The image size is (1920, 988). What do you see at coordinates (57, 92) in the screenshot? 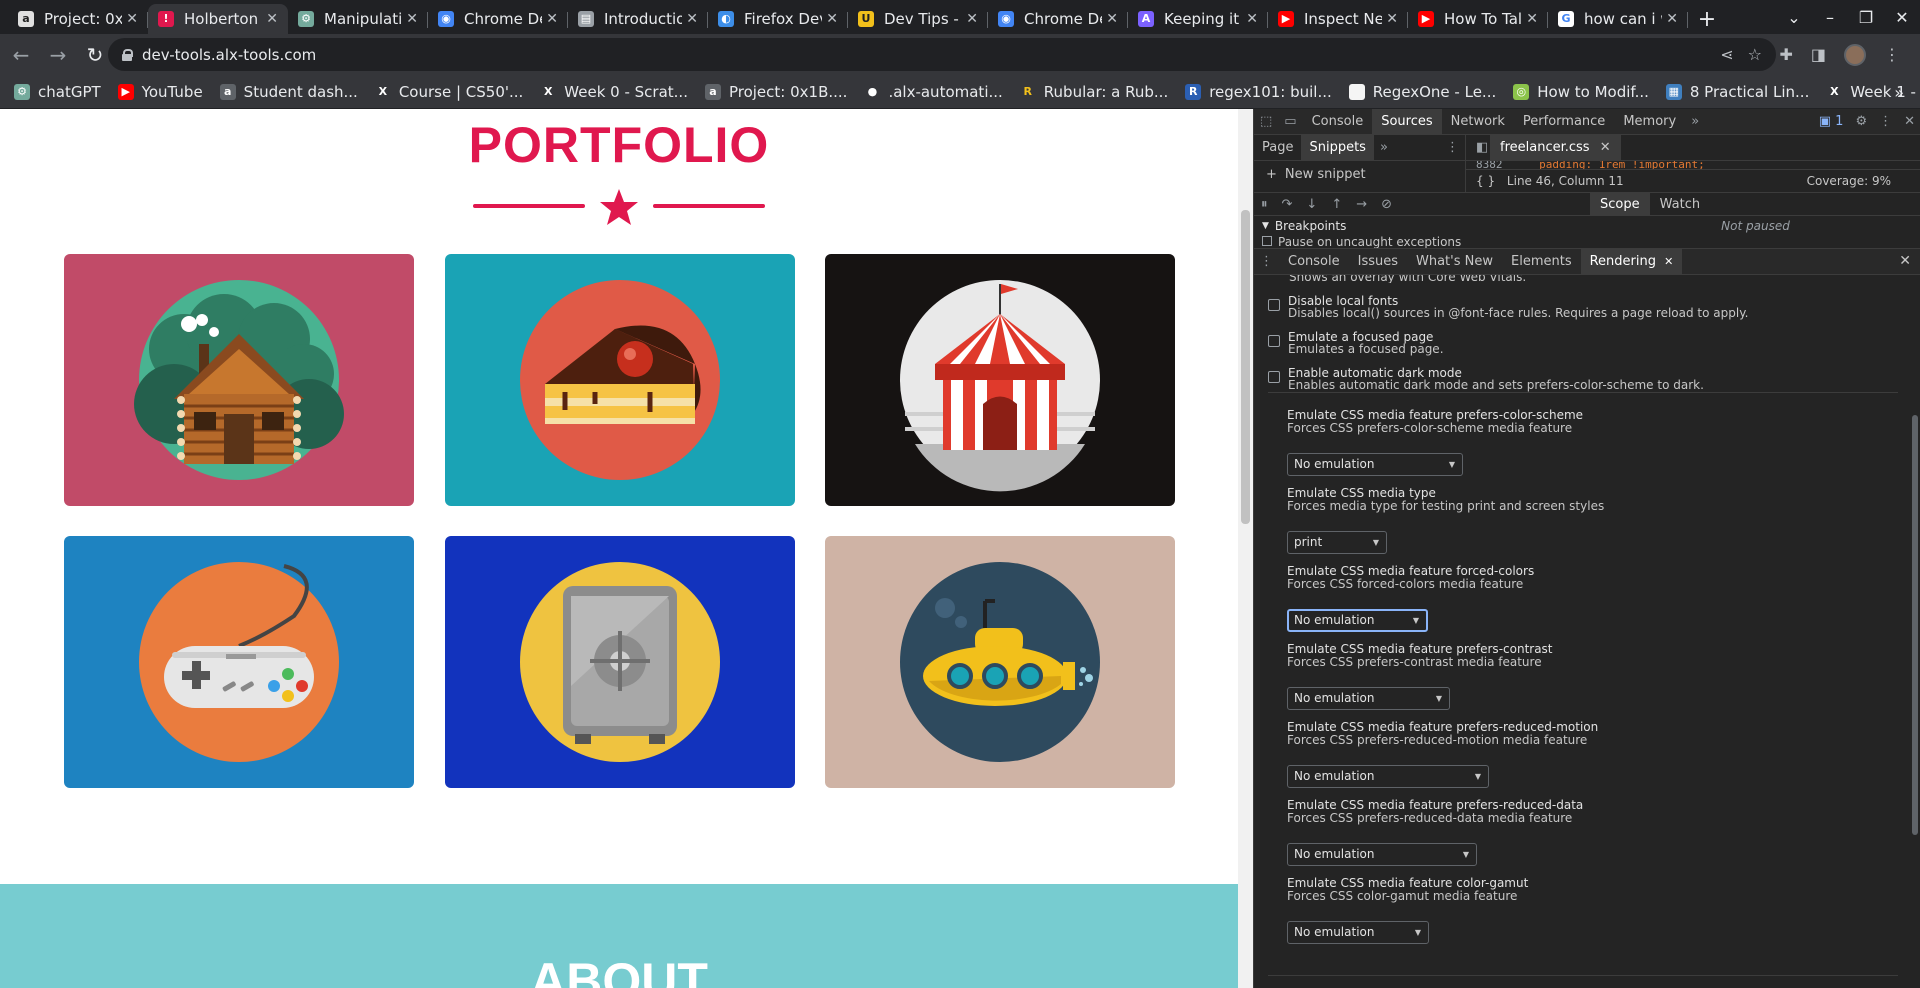
I see `bookmark-item: ⚙ chatGPT` at bounding box center [57, 92].